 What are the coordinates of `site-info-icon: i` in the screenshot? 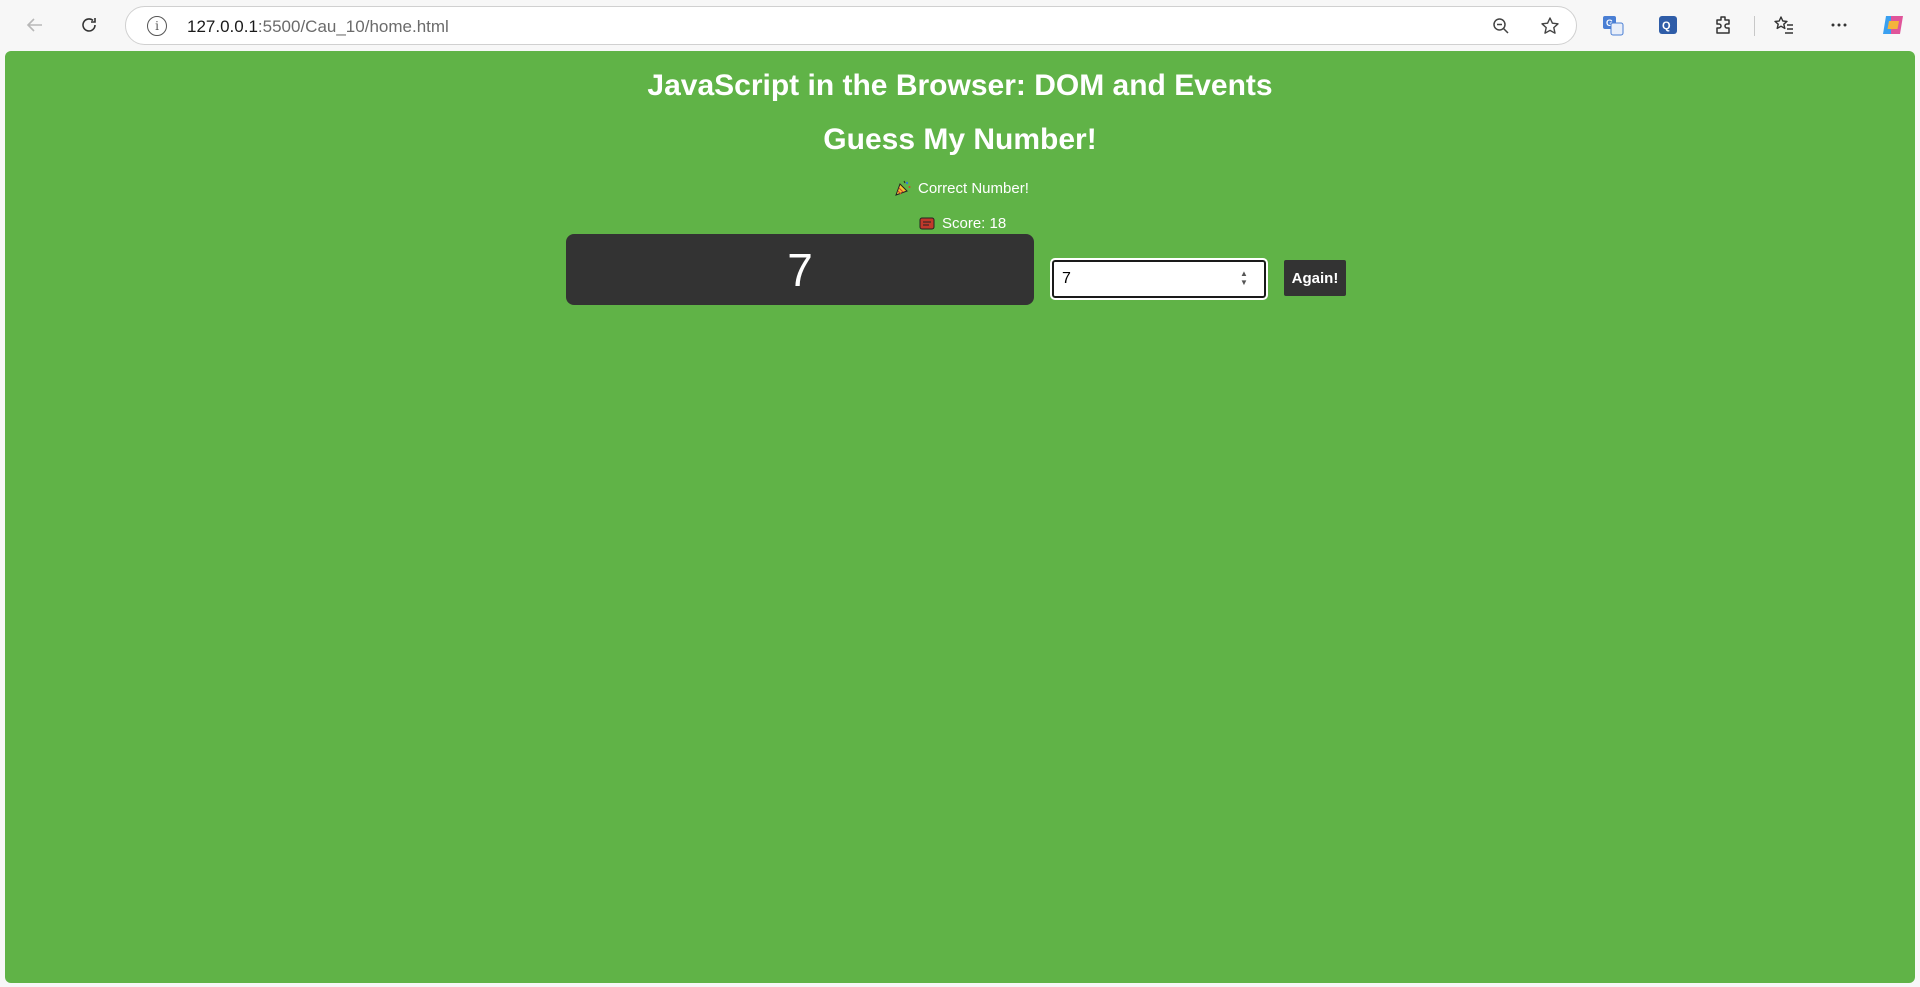 It's located at (157, 26).